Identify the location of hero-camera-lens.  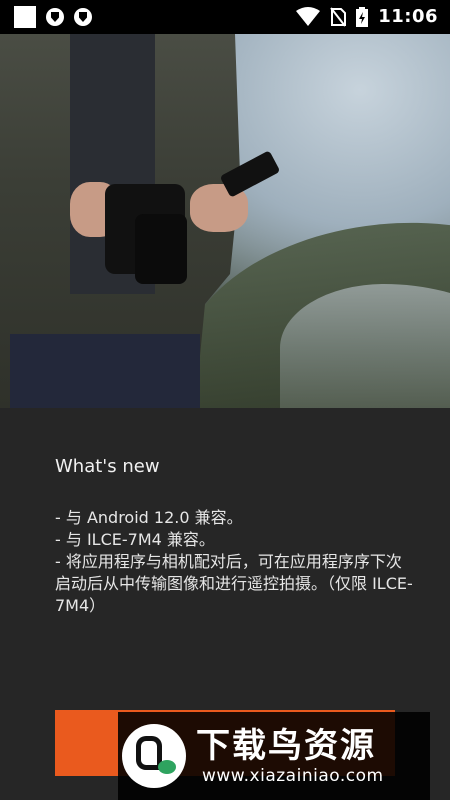
(161, 249).